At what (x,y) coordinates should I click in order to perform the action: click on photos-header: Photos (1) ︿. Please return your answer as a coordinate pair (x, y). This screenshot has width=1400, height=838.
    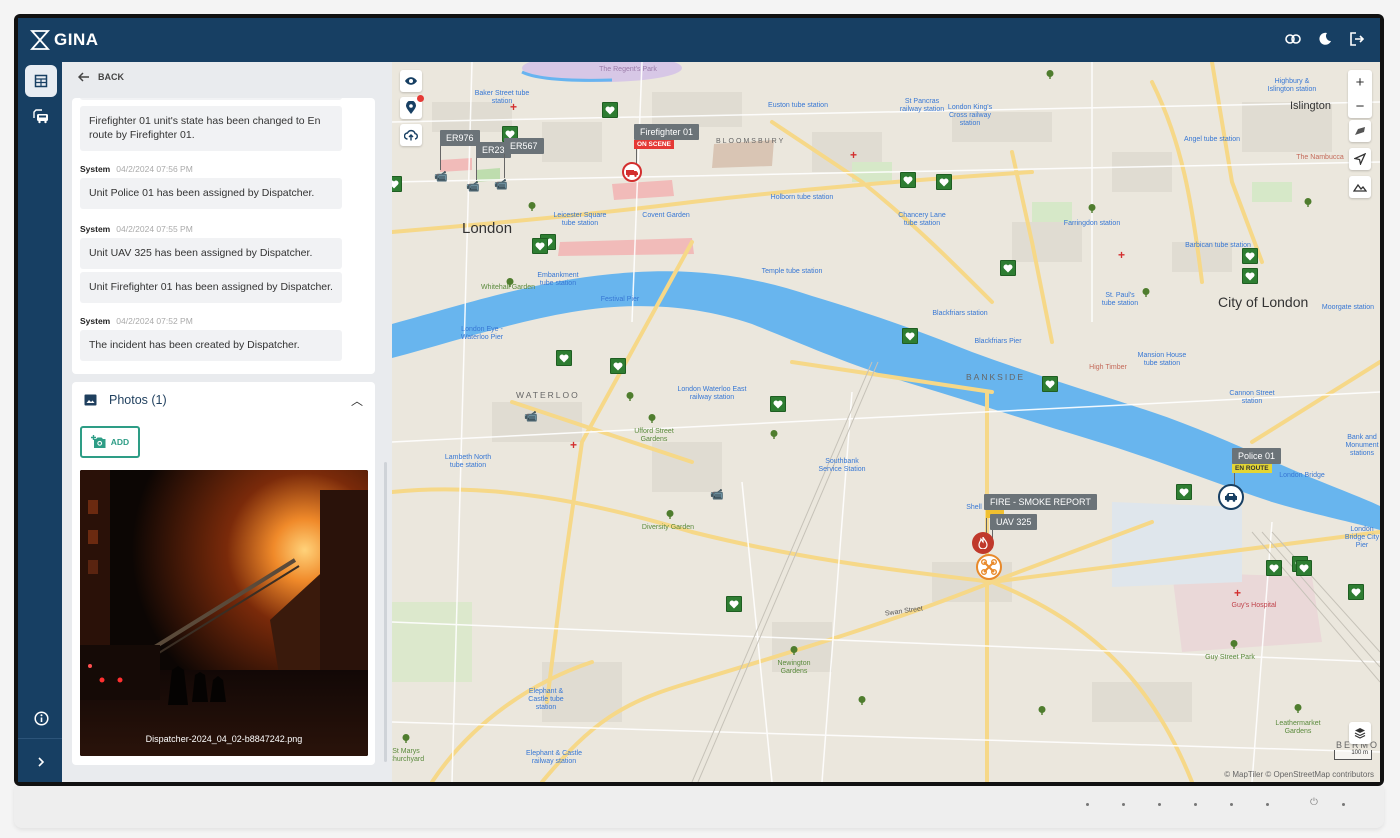
    Looking at the image, I should click on (223, 400).